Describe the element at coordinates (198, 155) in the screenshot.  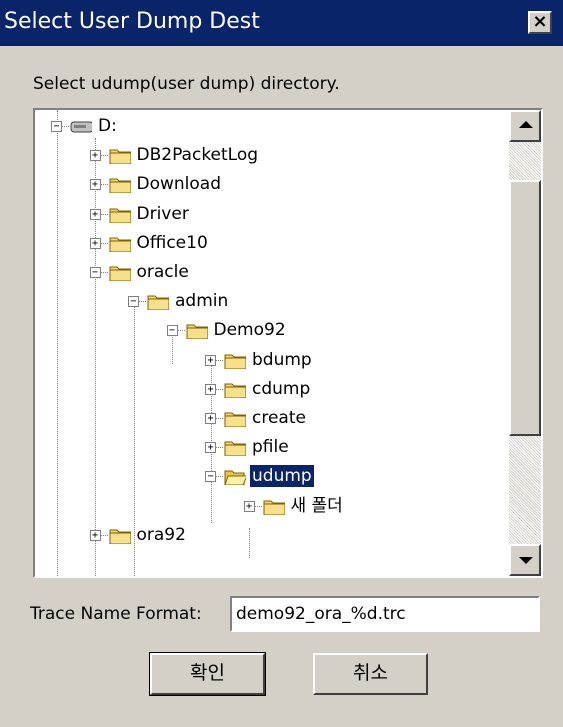
I see `tree-item-label: DB2PacketLog` at that location.